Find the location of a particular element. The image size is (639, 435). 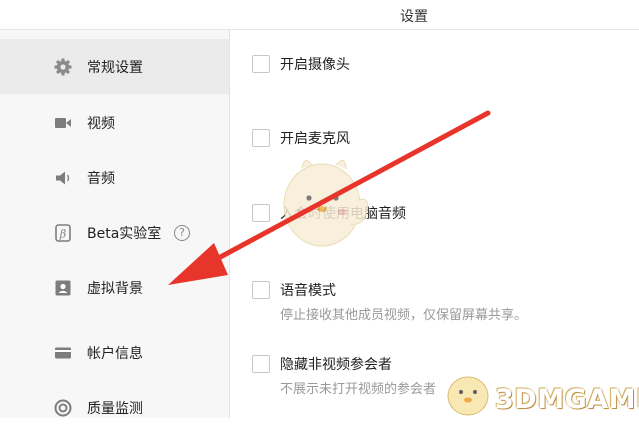

title-bar: 设置 is located at coordinates (319, 15).